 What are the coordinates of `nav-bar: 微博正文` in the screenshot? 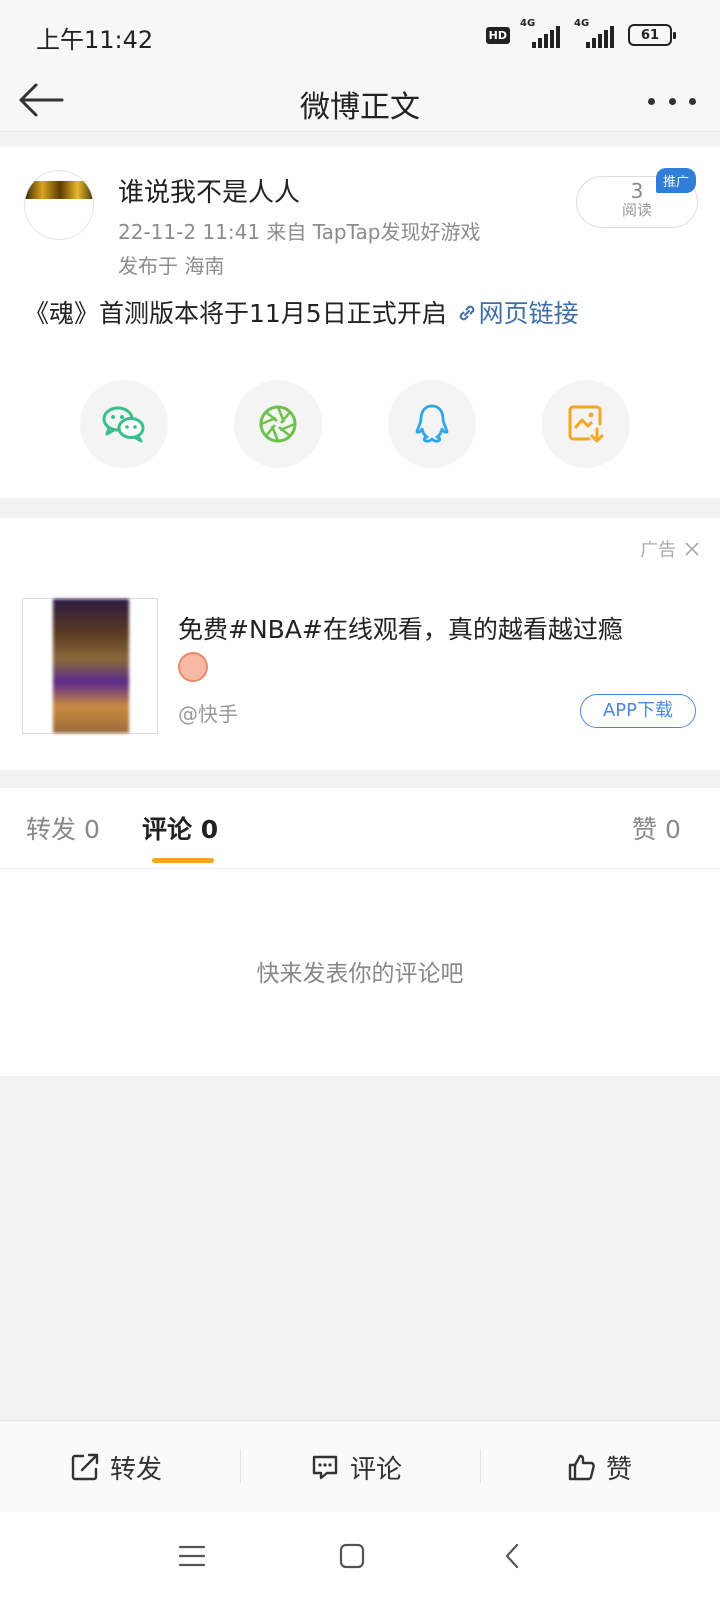 It's located at (360, 100).